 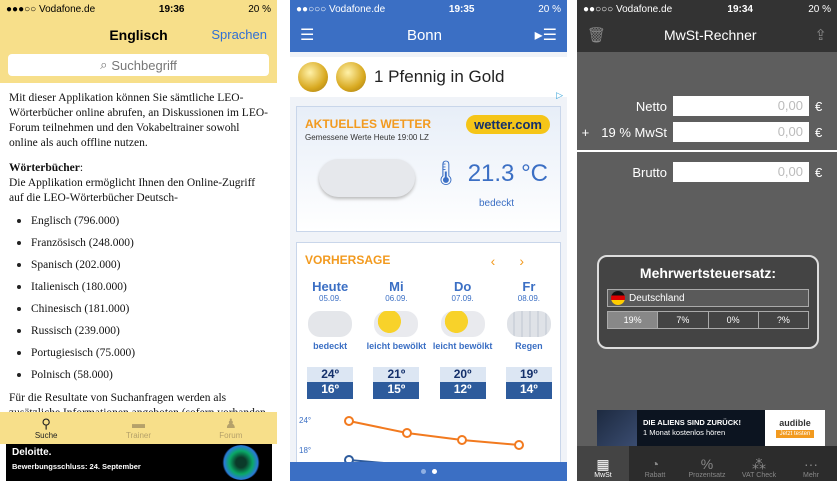 I want to click on percent-icon: %, so click(x=707, y=464).